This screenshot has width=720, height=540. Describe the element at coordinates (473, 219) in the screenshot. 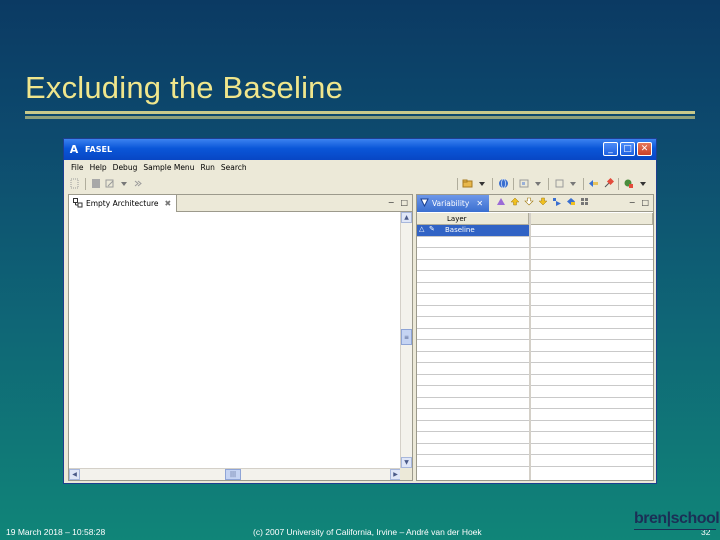

I see `column-header-layer: Layer` at that location.